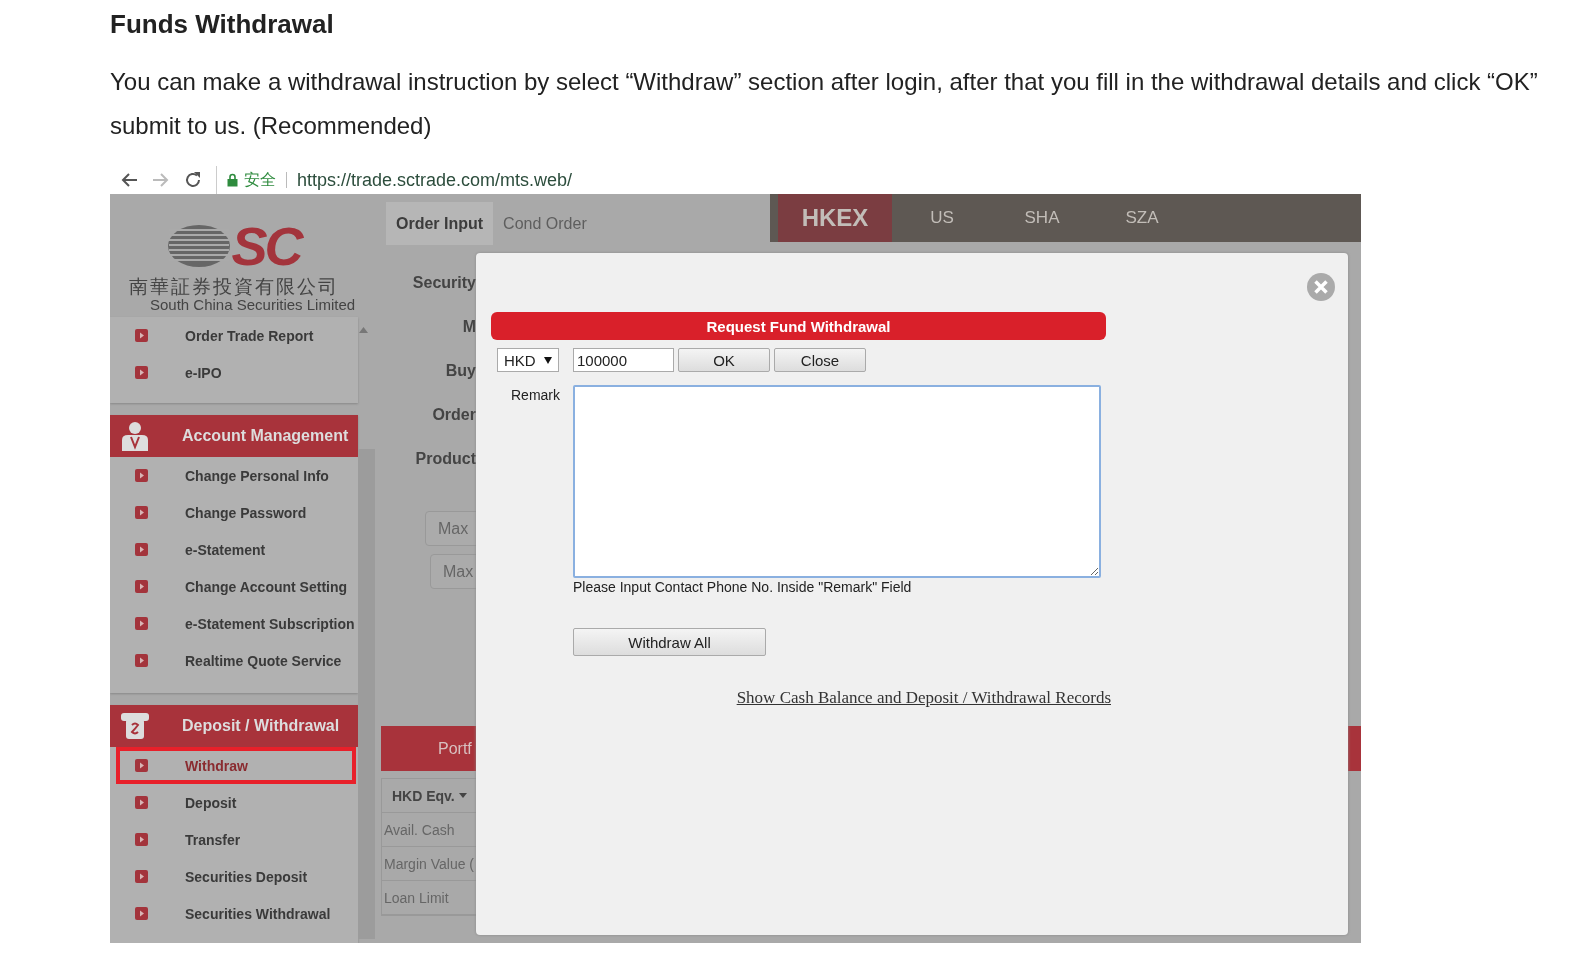  I want to click on menu-section-header: Deposit / Withdrawal, so click(234, 726).